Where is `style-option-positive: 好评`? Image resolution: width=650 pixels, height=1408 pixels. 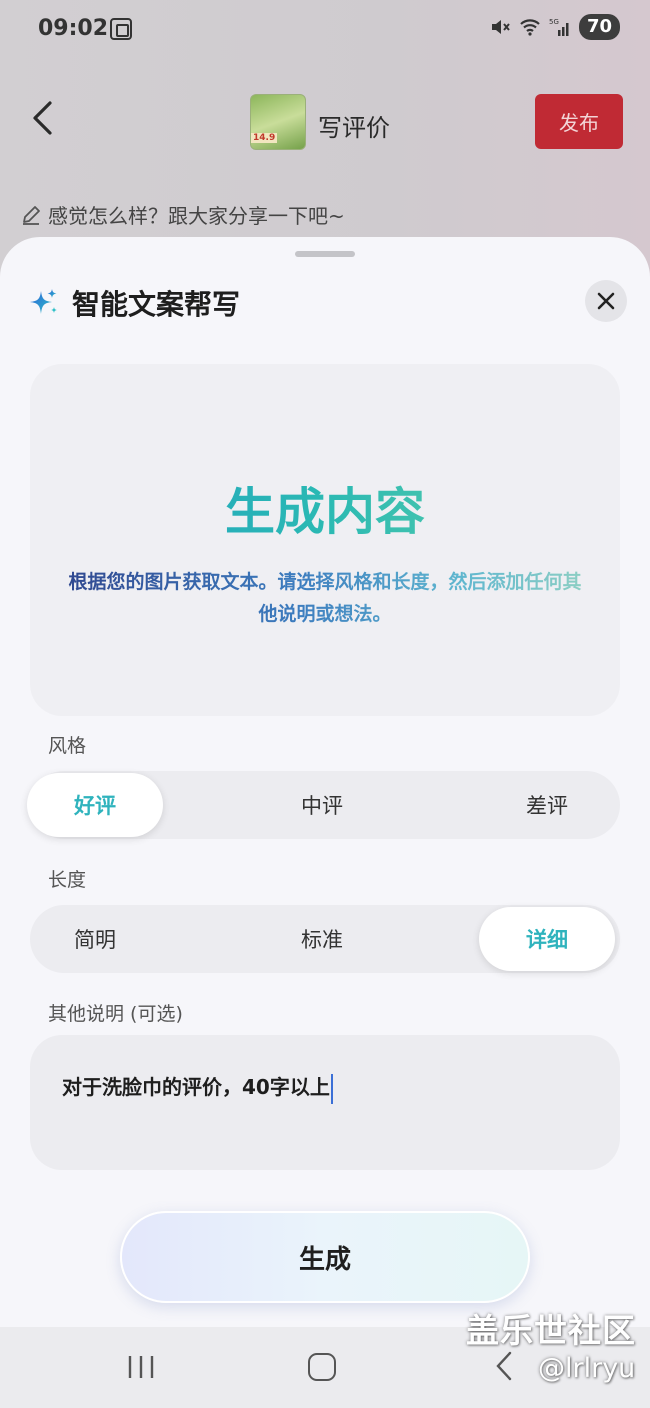 style-option-positive: 好评 is located at coordinates (95, 805).